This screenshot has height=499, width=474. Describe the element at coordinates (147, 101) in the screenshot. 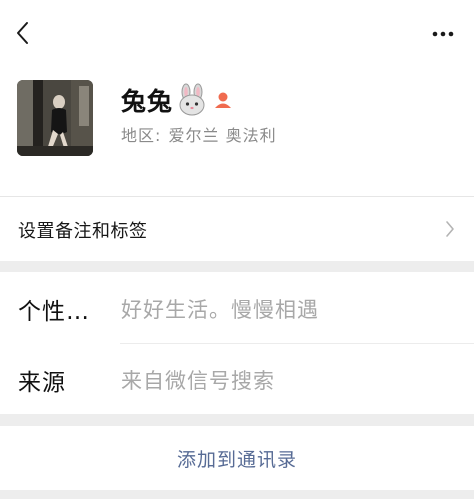

I see `contact-name: 兔兔` at that location.